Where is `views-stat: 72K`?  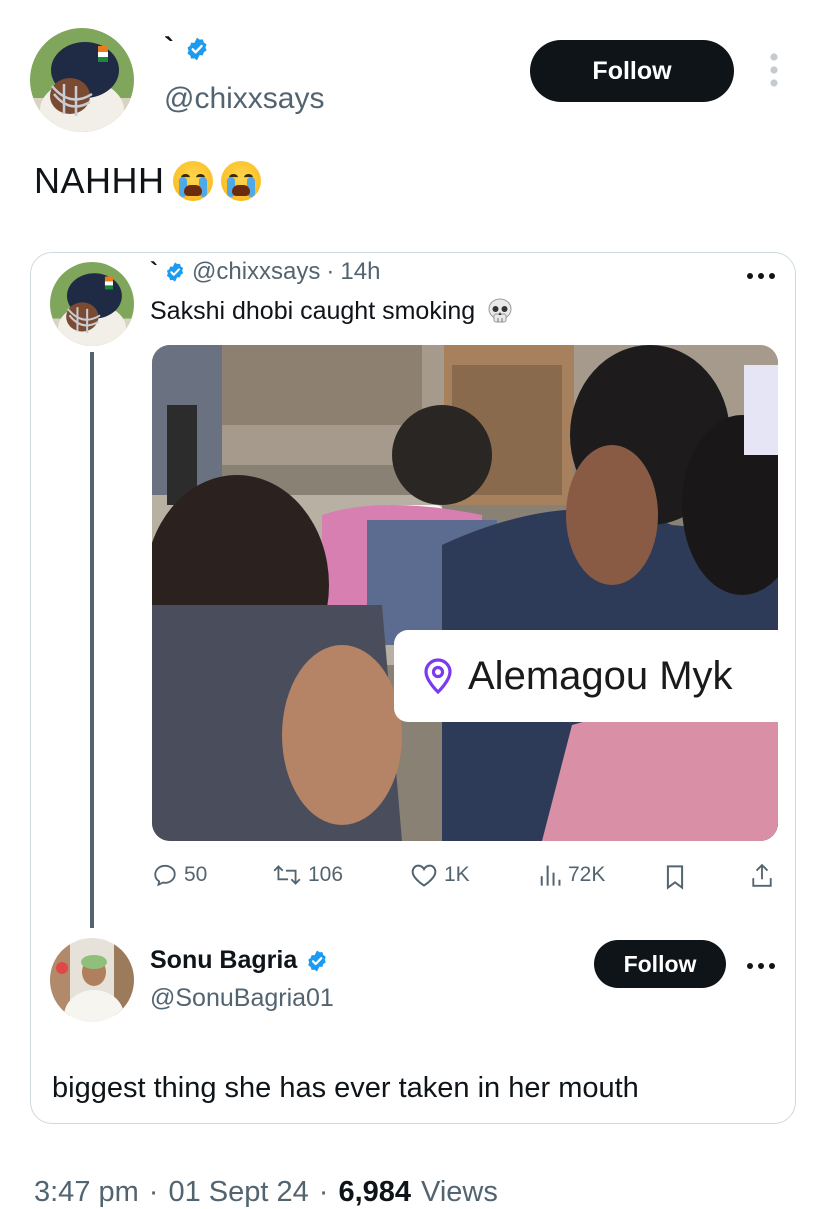
views-stat: 72K is located at coordinates (571, 875).